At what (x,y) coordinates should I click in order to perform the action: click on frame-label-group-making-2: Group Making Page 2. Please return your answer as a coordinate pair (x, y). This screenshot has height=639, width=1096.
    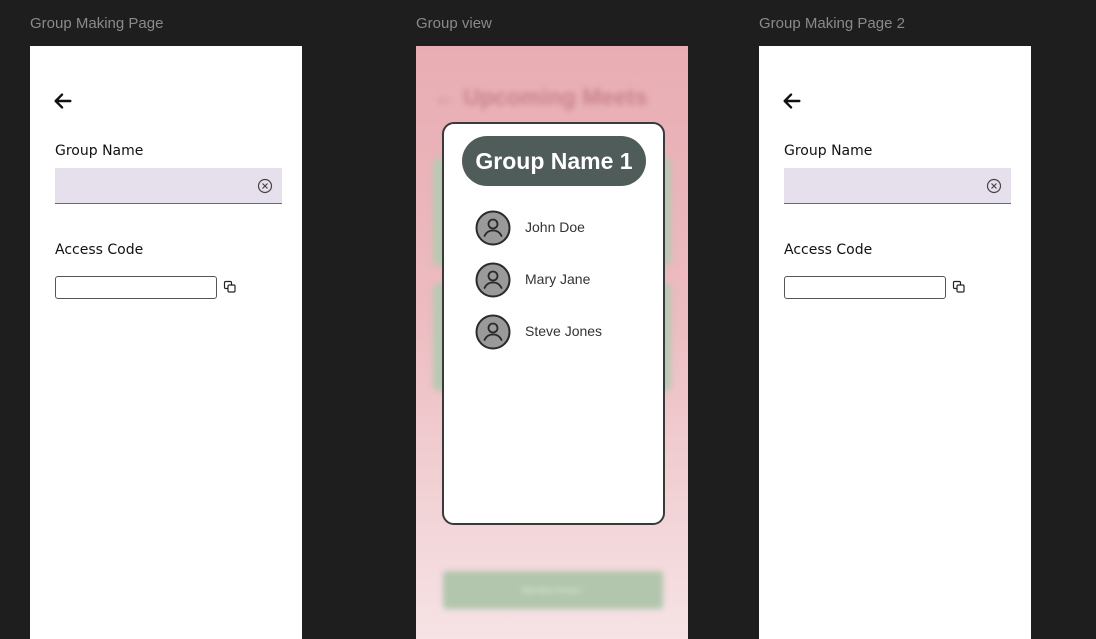
    Looking at the image, I should click on (832, 23).